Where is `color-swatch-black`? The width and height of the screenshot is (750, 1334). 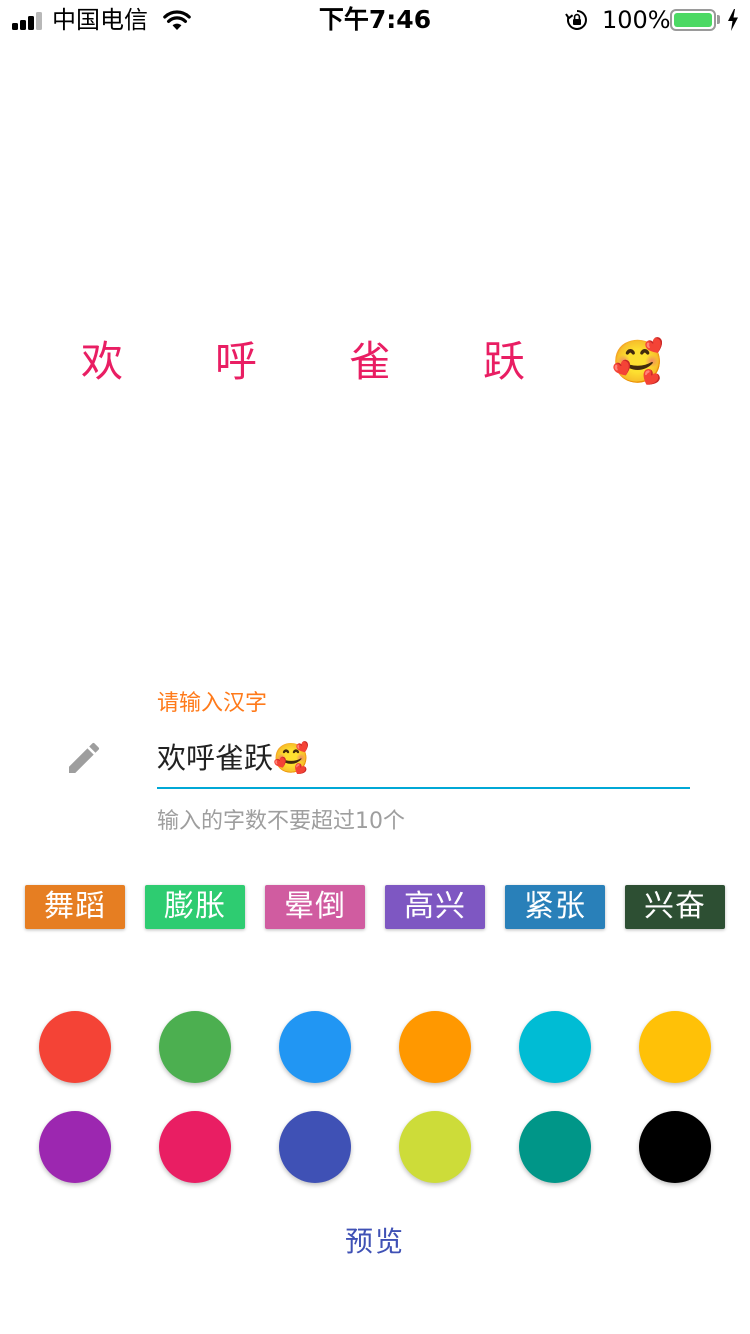 color-swatch-black is located at coordinates (675, 1147).